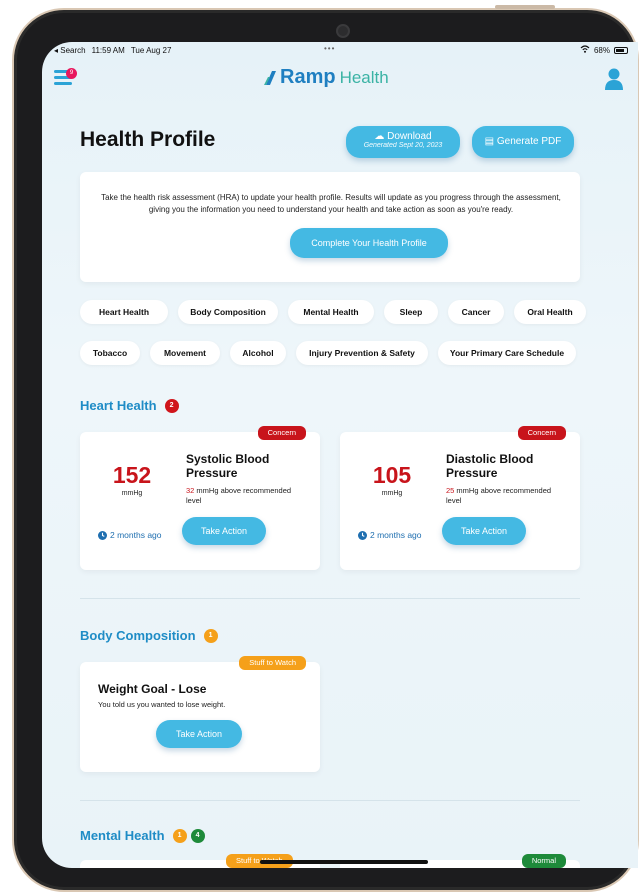 The image size is (639, 894). I want to click on menu-notification-badge: 9, so click(71, 73).